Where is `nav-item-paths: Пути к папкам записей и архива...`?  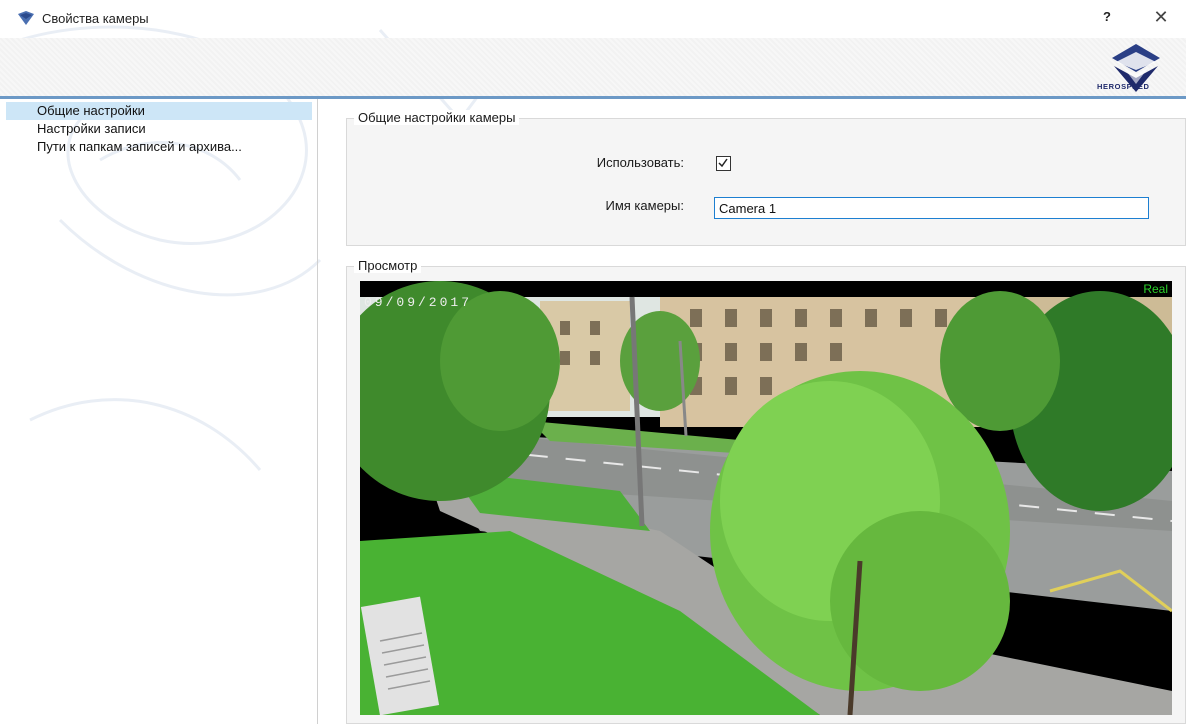 nav-item-paths: Пути к папкам записей и архива... is located at coordinates (159, 147).